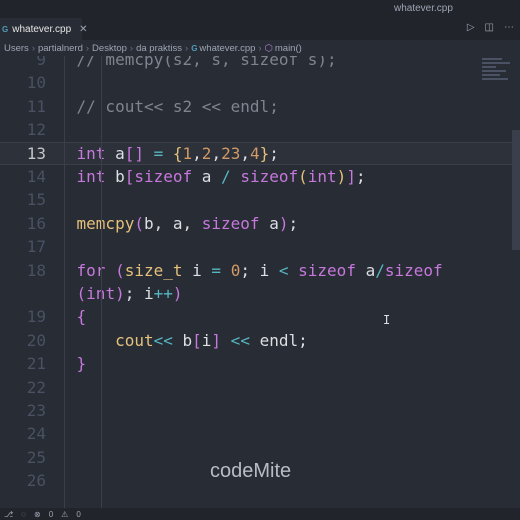  I want to click on code-text: int a[] = {1,2,23,4};, so click(158, 153).